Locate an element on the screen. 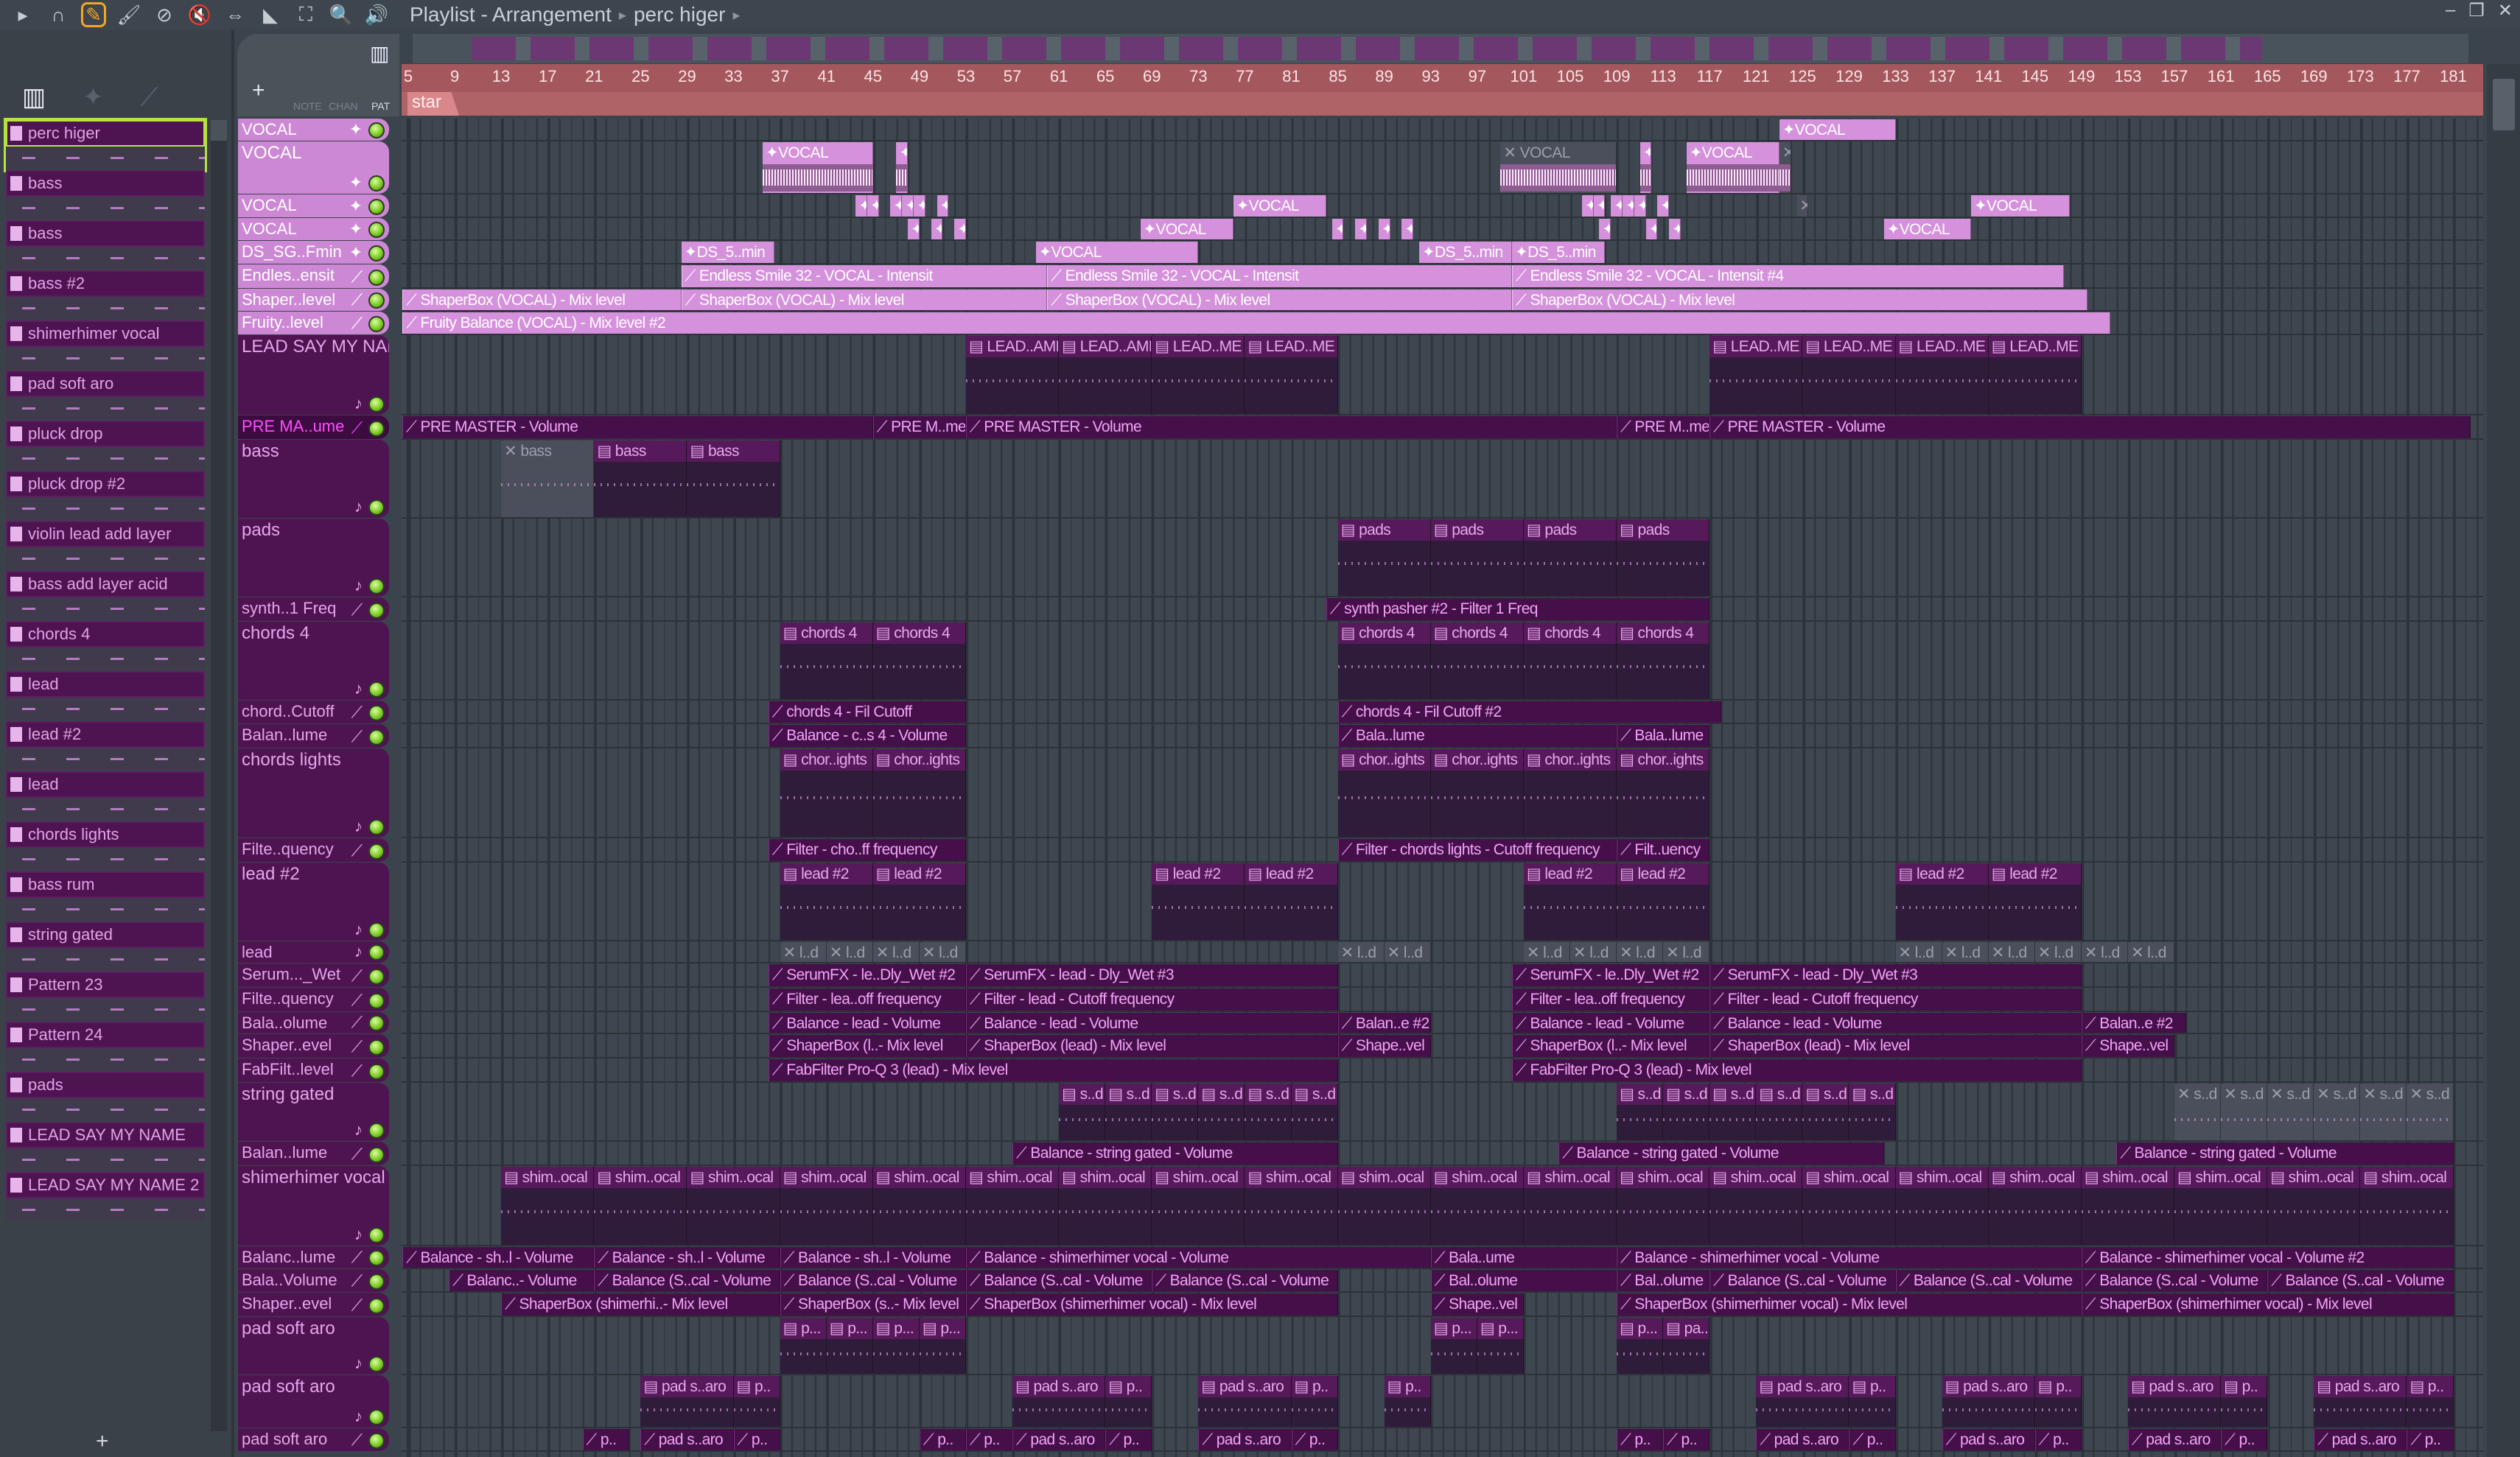 This screenshot has height=1457, width=2520. add-track-button: + is located at coordinates (258, 91).